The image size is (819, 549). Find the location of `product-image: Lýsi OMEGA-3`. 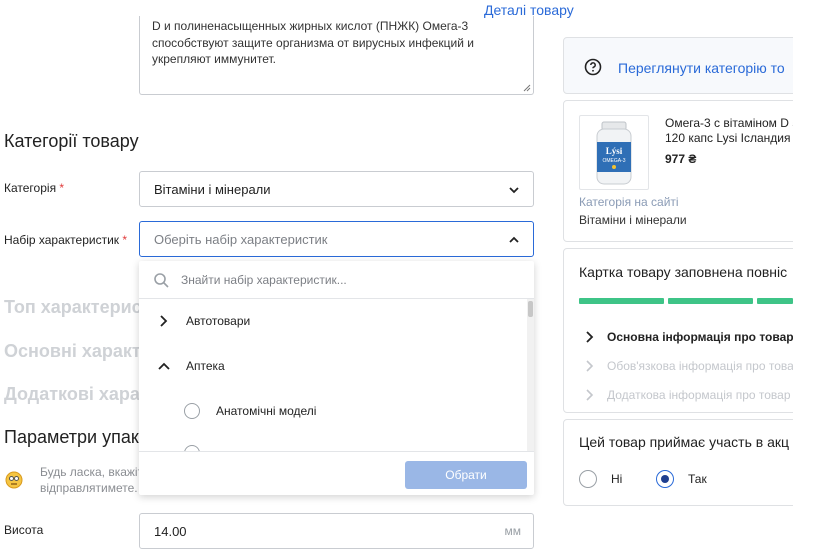

product-image: Lýsi OMEGA-3 is located at coordinates (614, 152).